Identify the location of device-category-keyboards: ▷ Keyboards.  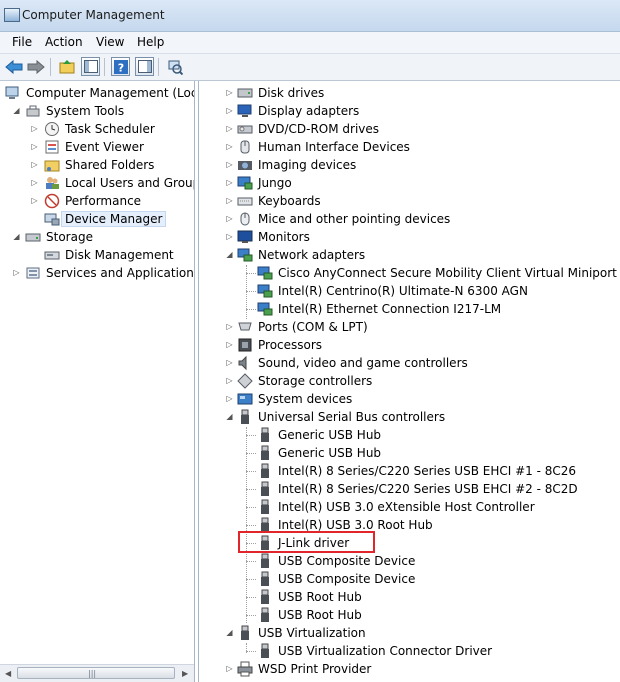
(409, 201).